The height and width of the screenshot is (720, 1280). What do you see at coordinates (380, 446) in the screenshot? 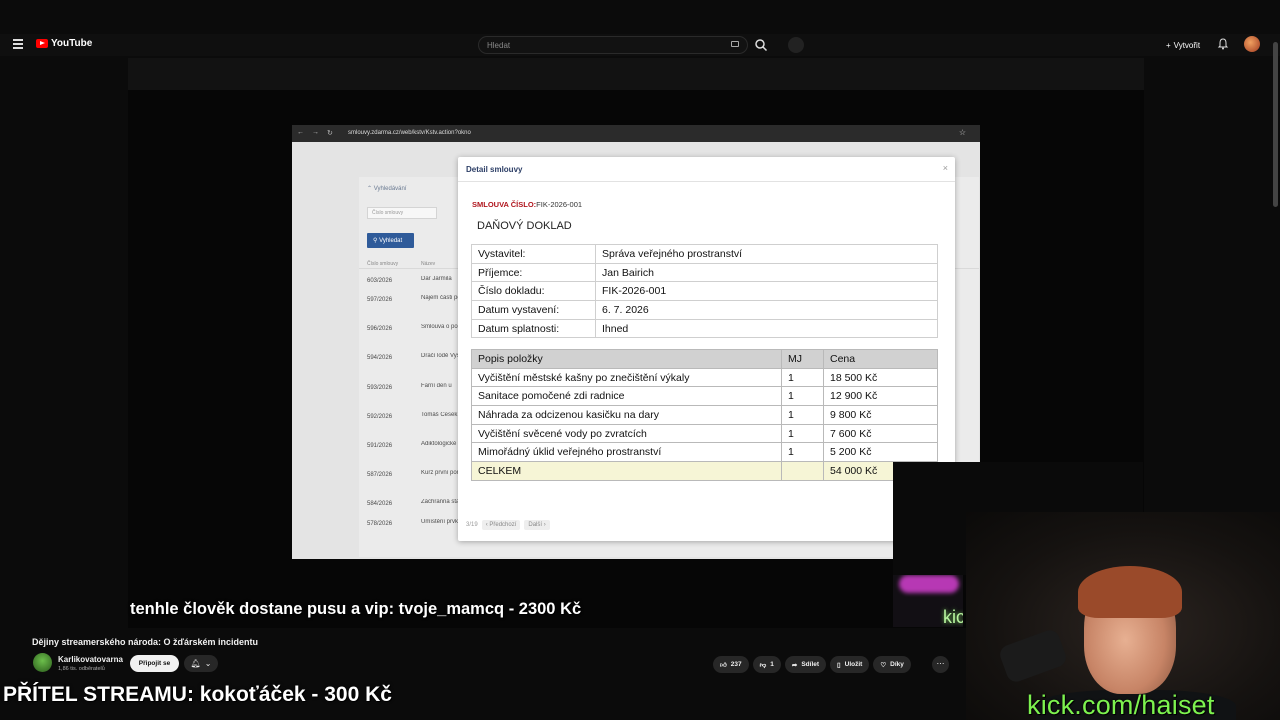
I see `contract-id: 591/2026` at bounding box center [380, 446].